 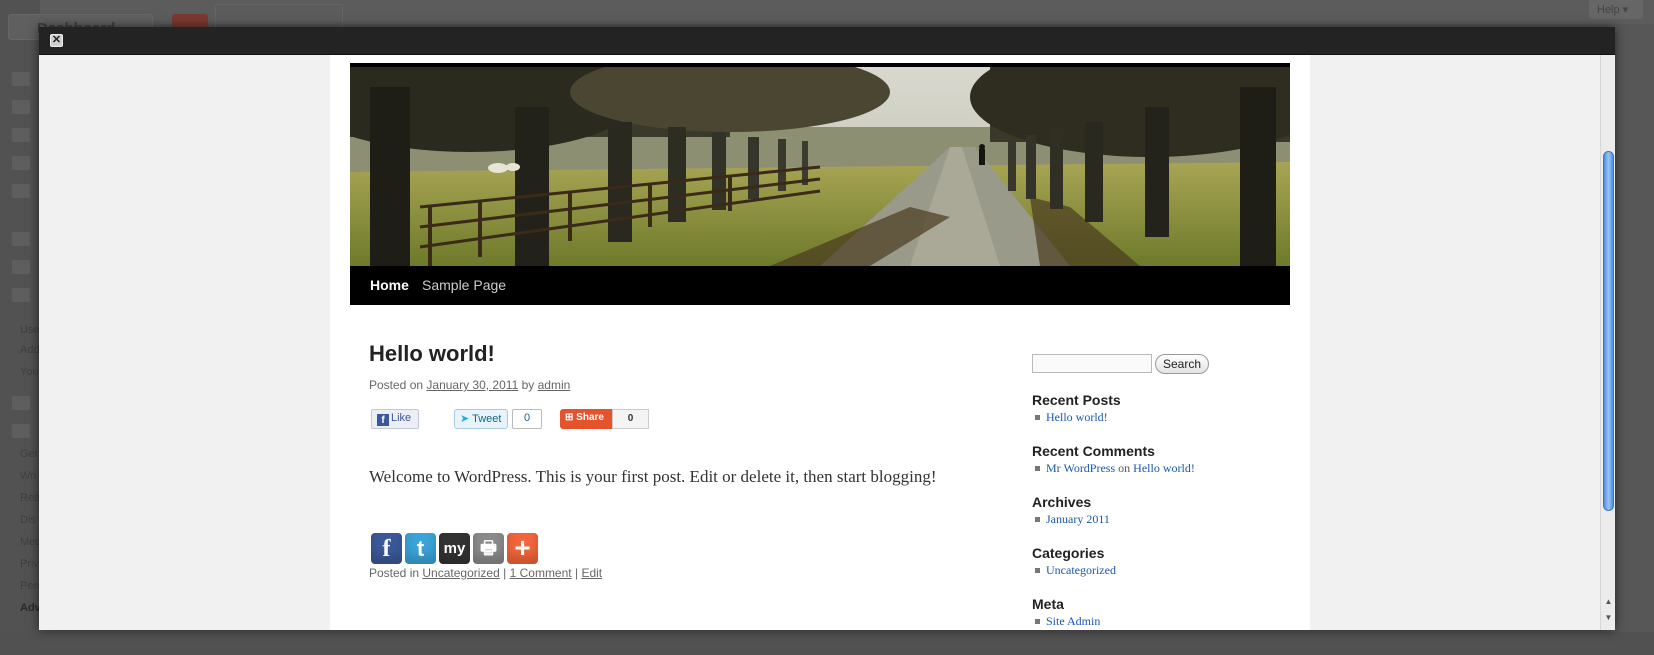 What do you see at coordinates (527, 419) in the screenshot?
I see `tweet-count: 0` at bounding box center [527, 419].